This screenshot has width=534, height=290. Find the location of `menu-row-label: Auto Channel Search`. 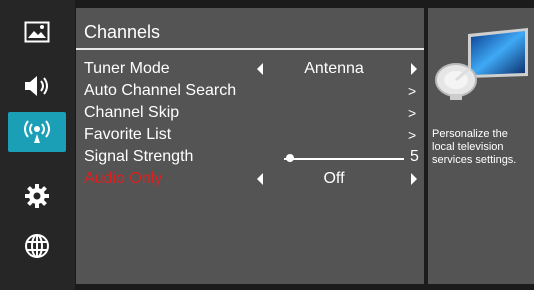

menu-row-label: Auto Channel Search is located at coordinates (160, 90).